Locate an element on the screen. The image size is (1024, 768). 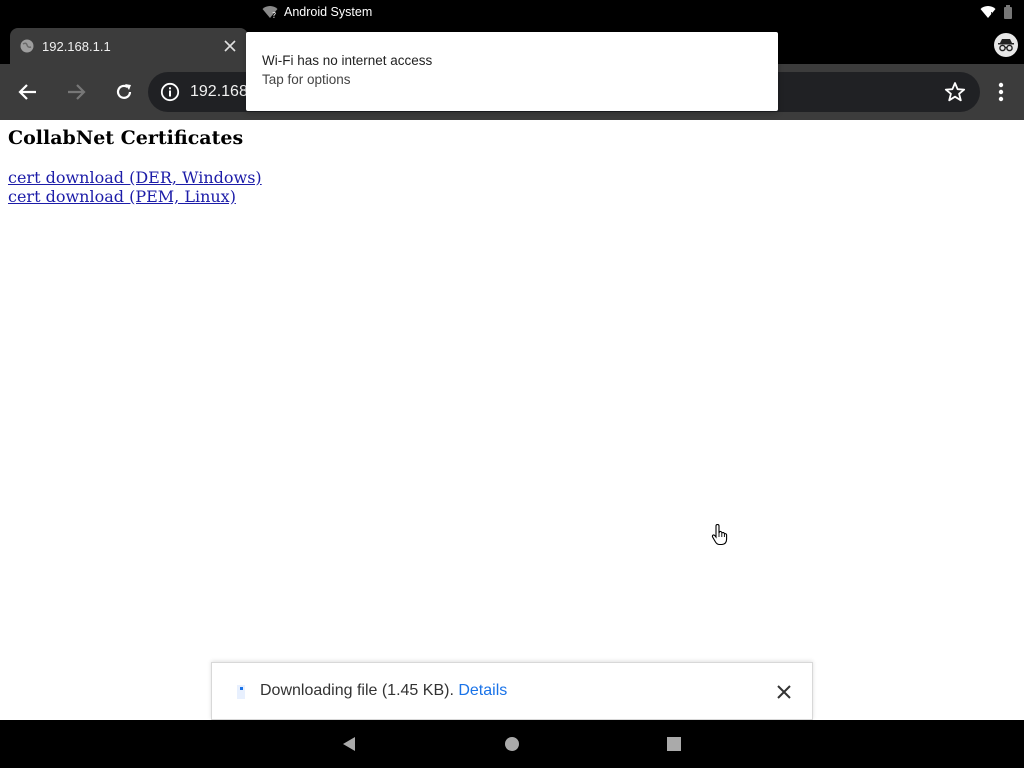
system-icons: ! is located at coordinates (996, 12).